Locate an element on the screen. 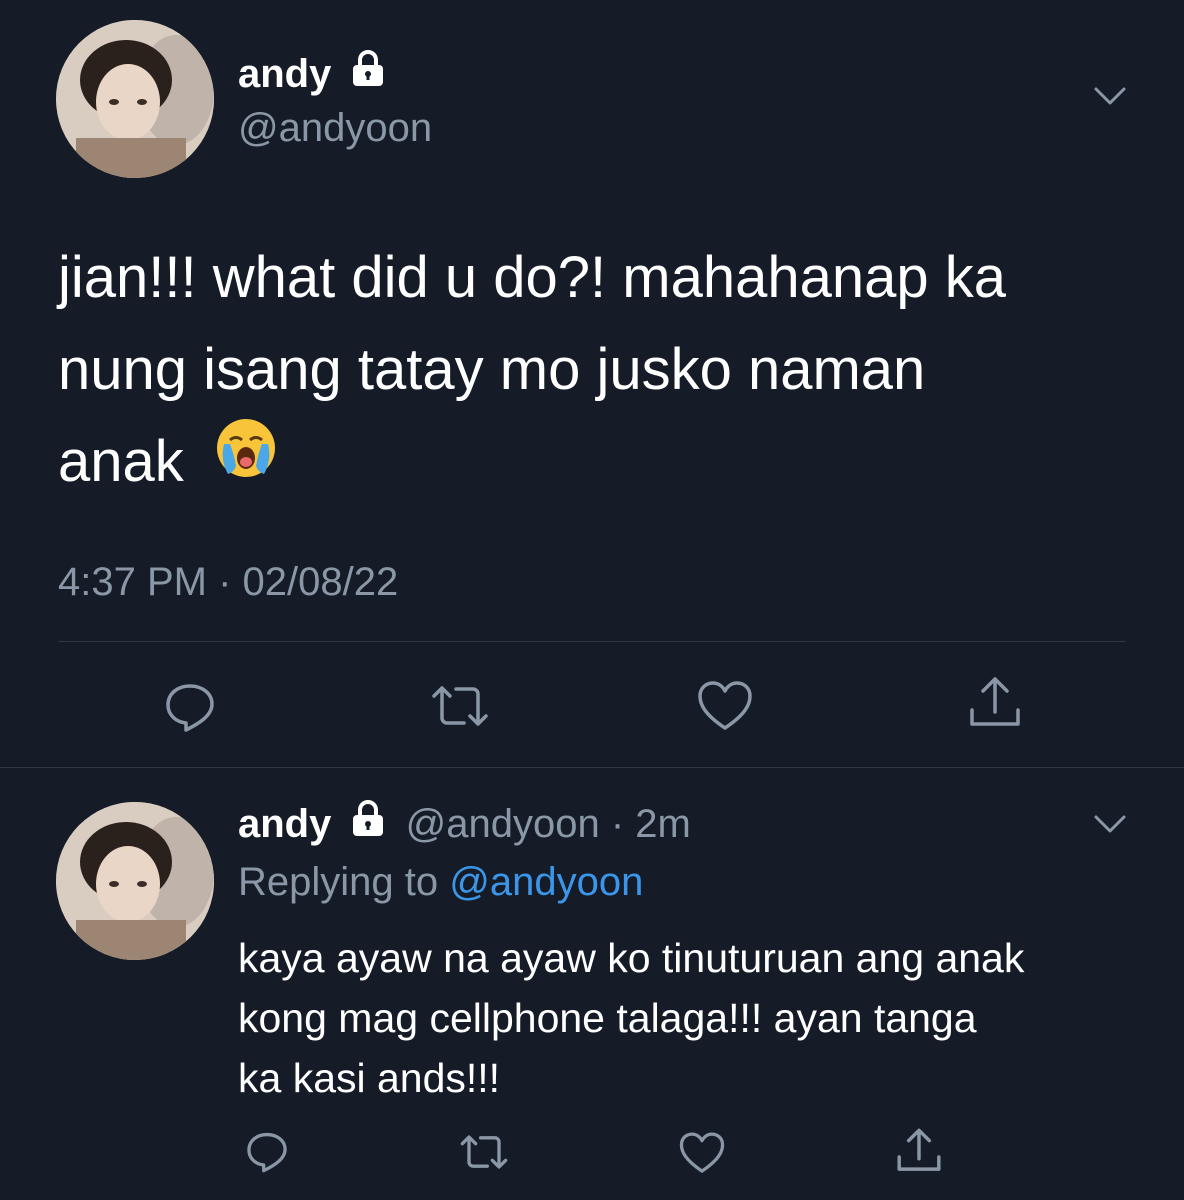 This screenshot has height=1200, width=1184. reply-header: andy @andyoon · 2m is located at coordinates (464, 824).